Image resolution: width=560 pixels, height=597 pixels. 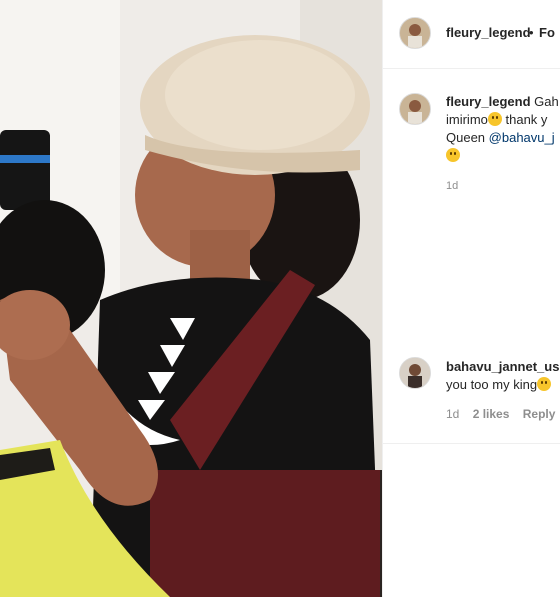 What do you see at coordinates (453, 155) in the screenshot?
I see `kissing-face-emoji-icon` at bounding box center [453, 155].